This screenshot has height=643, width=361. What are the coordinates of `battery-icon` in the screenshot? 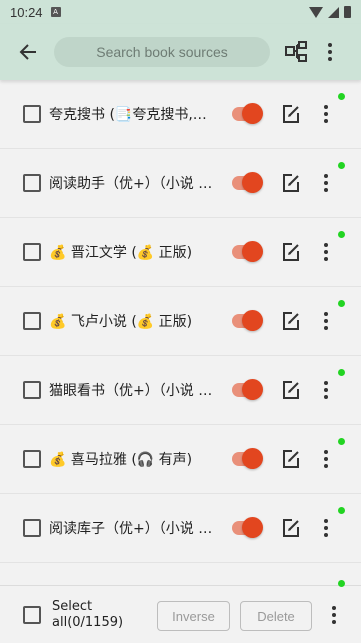 It's located at (347, 12).